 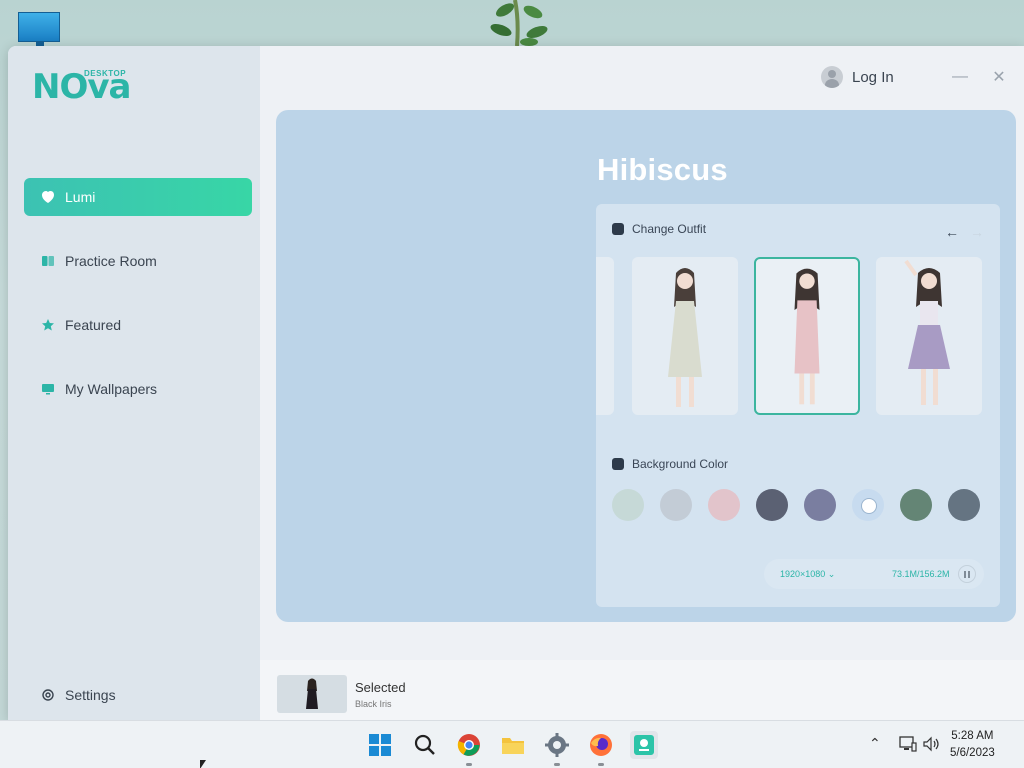 I want to click on change-outfit-header: Change Outfit, so click(x=659, y=229).